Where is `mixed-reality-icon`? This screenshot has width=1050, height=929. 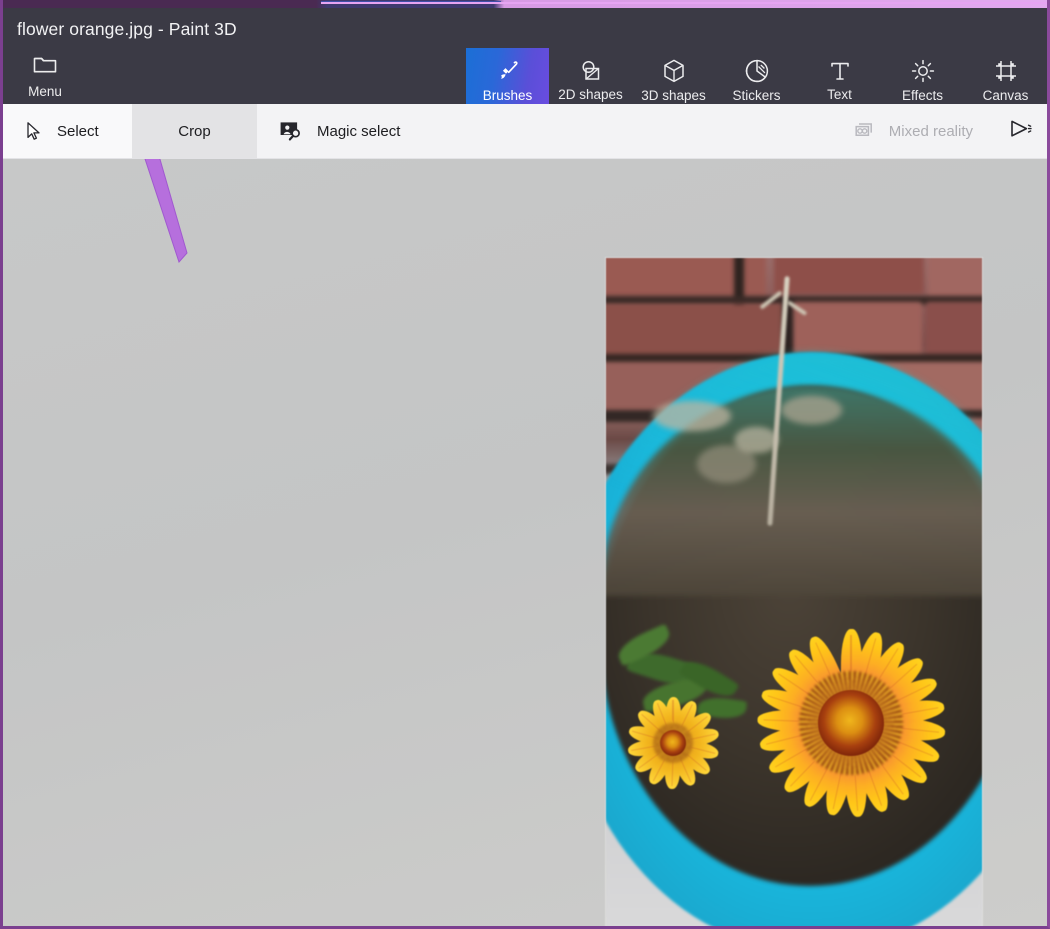 mixed-reality-icon is located at coordinates (863, 131).